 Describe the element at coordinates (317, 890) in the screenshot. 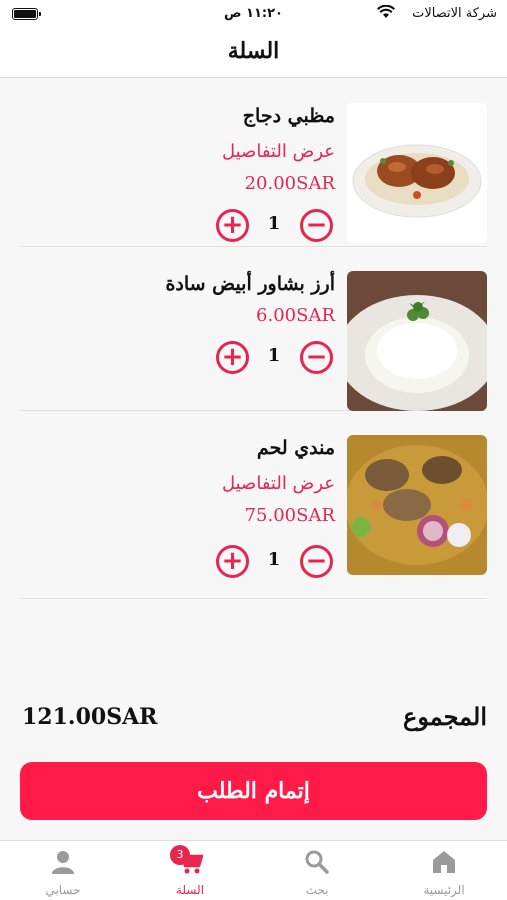

I see `tab-label: بحث` at that location.